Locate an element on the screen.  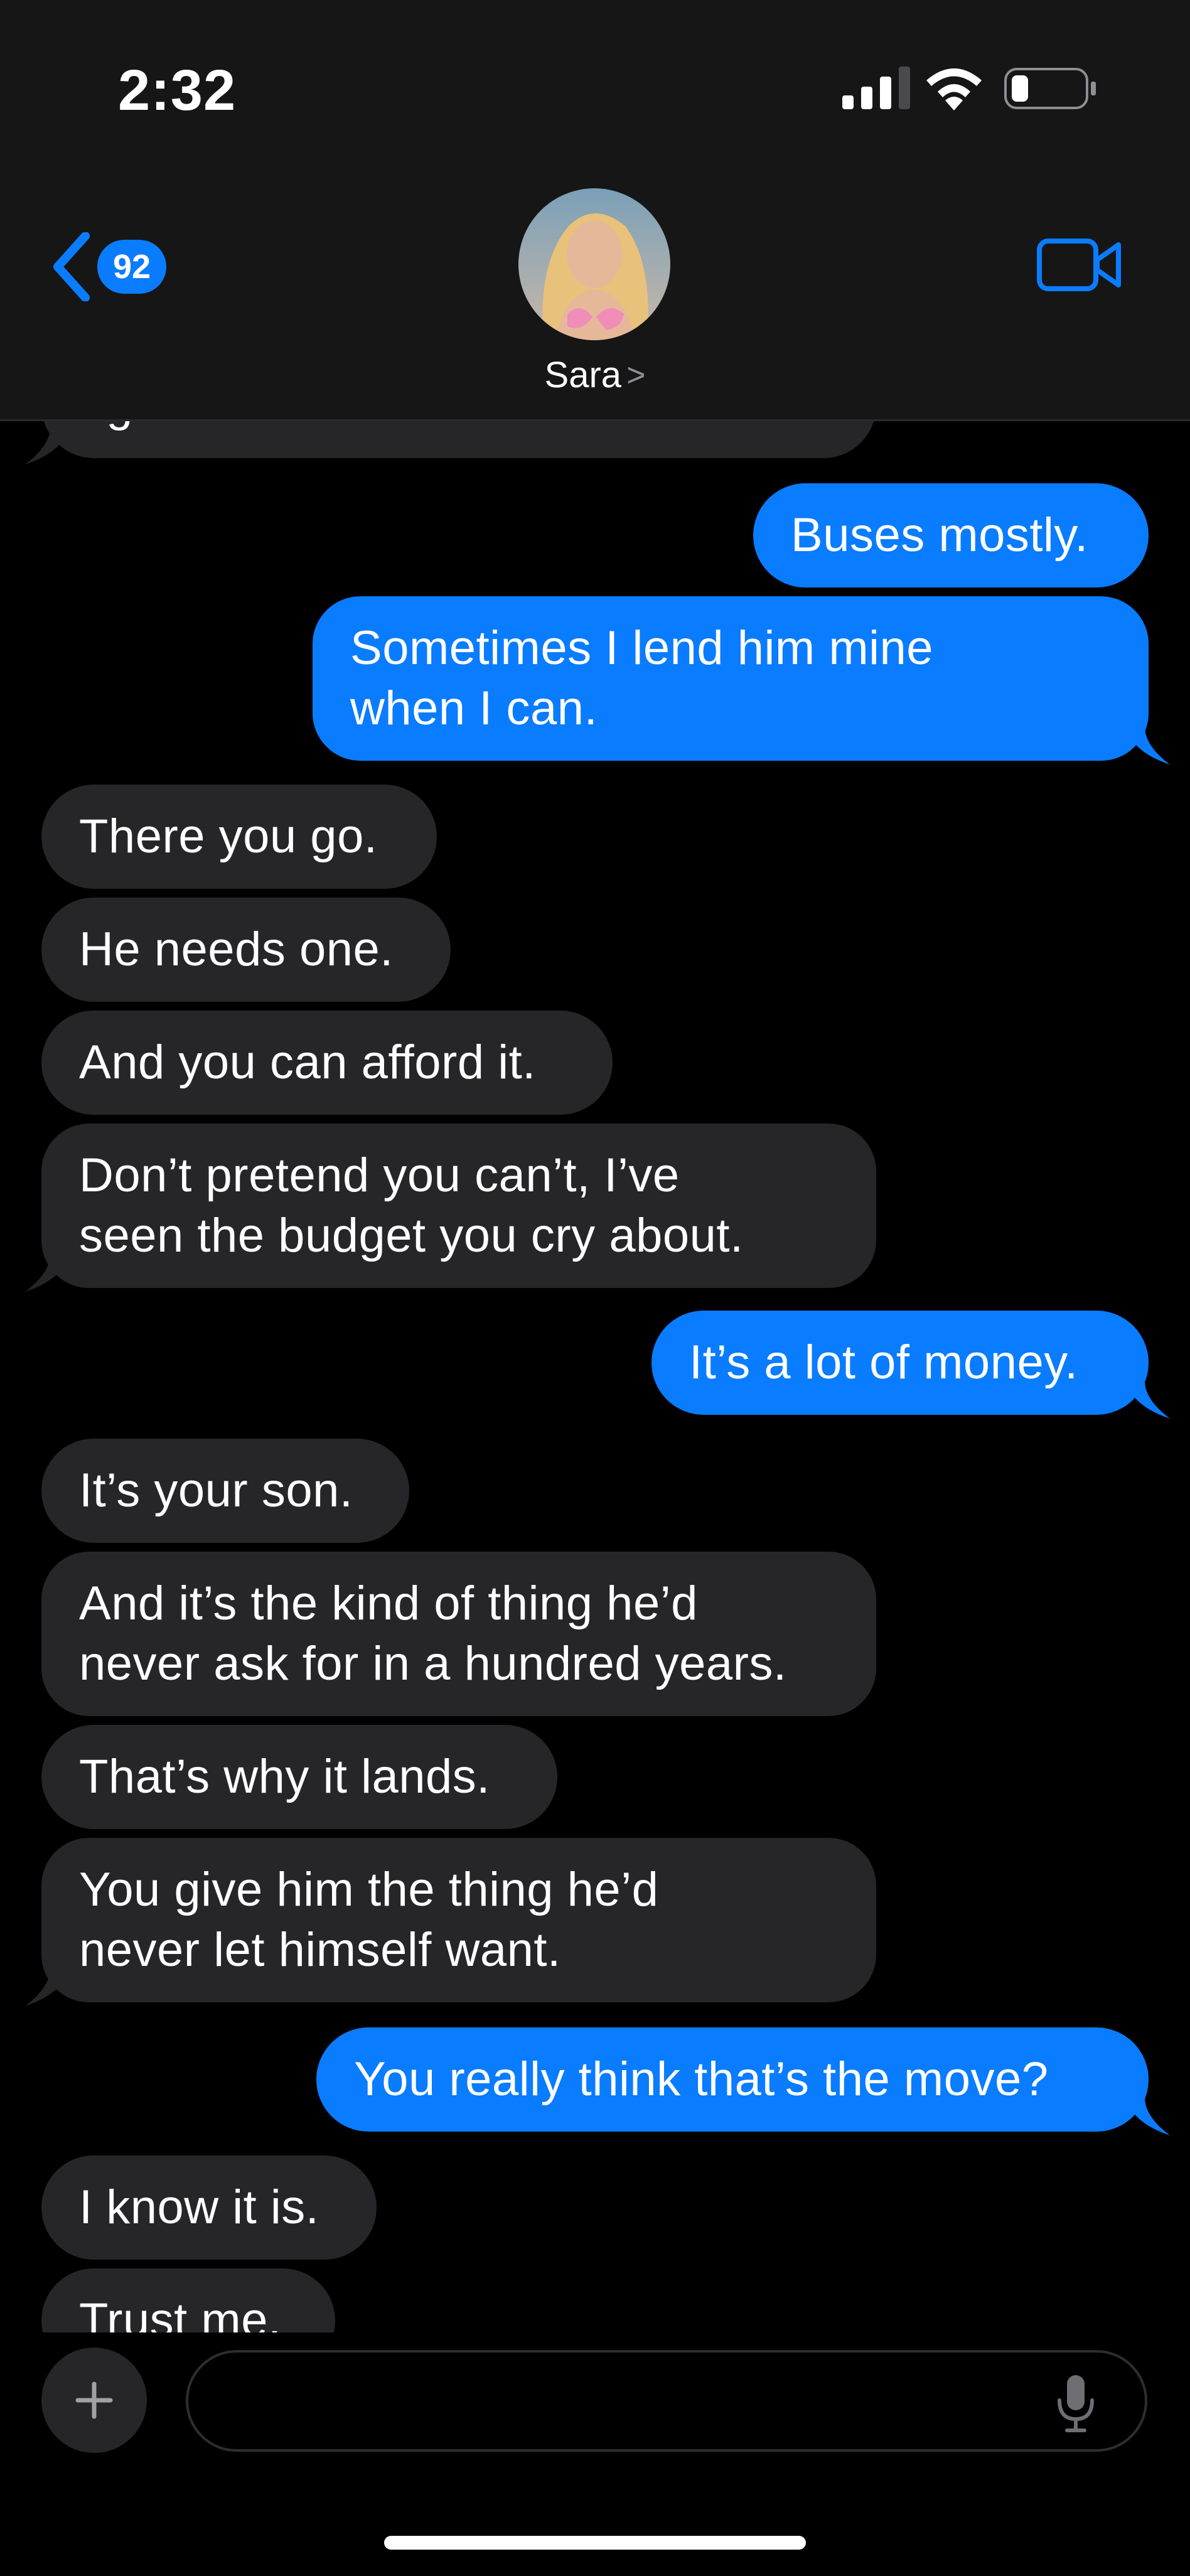
wifi-icon is located at coordinates (954, 89).